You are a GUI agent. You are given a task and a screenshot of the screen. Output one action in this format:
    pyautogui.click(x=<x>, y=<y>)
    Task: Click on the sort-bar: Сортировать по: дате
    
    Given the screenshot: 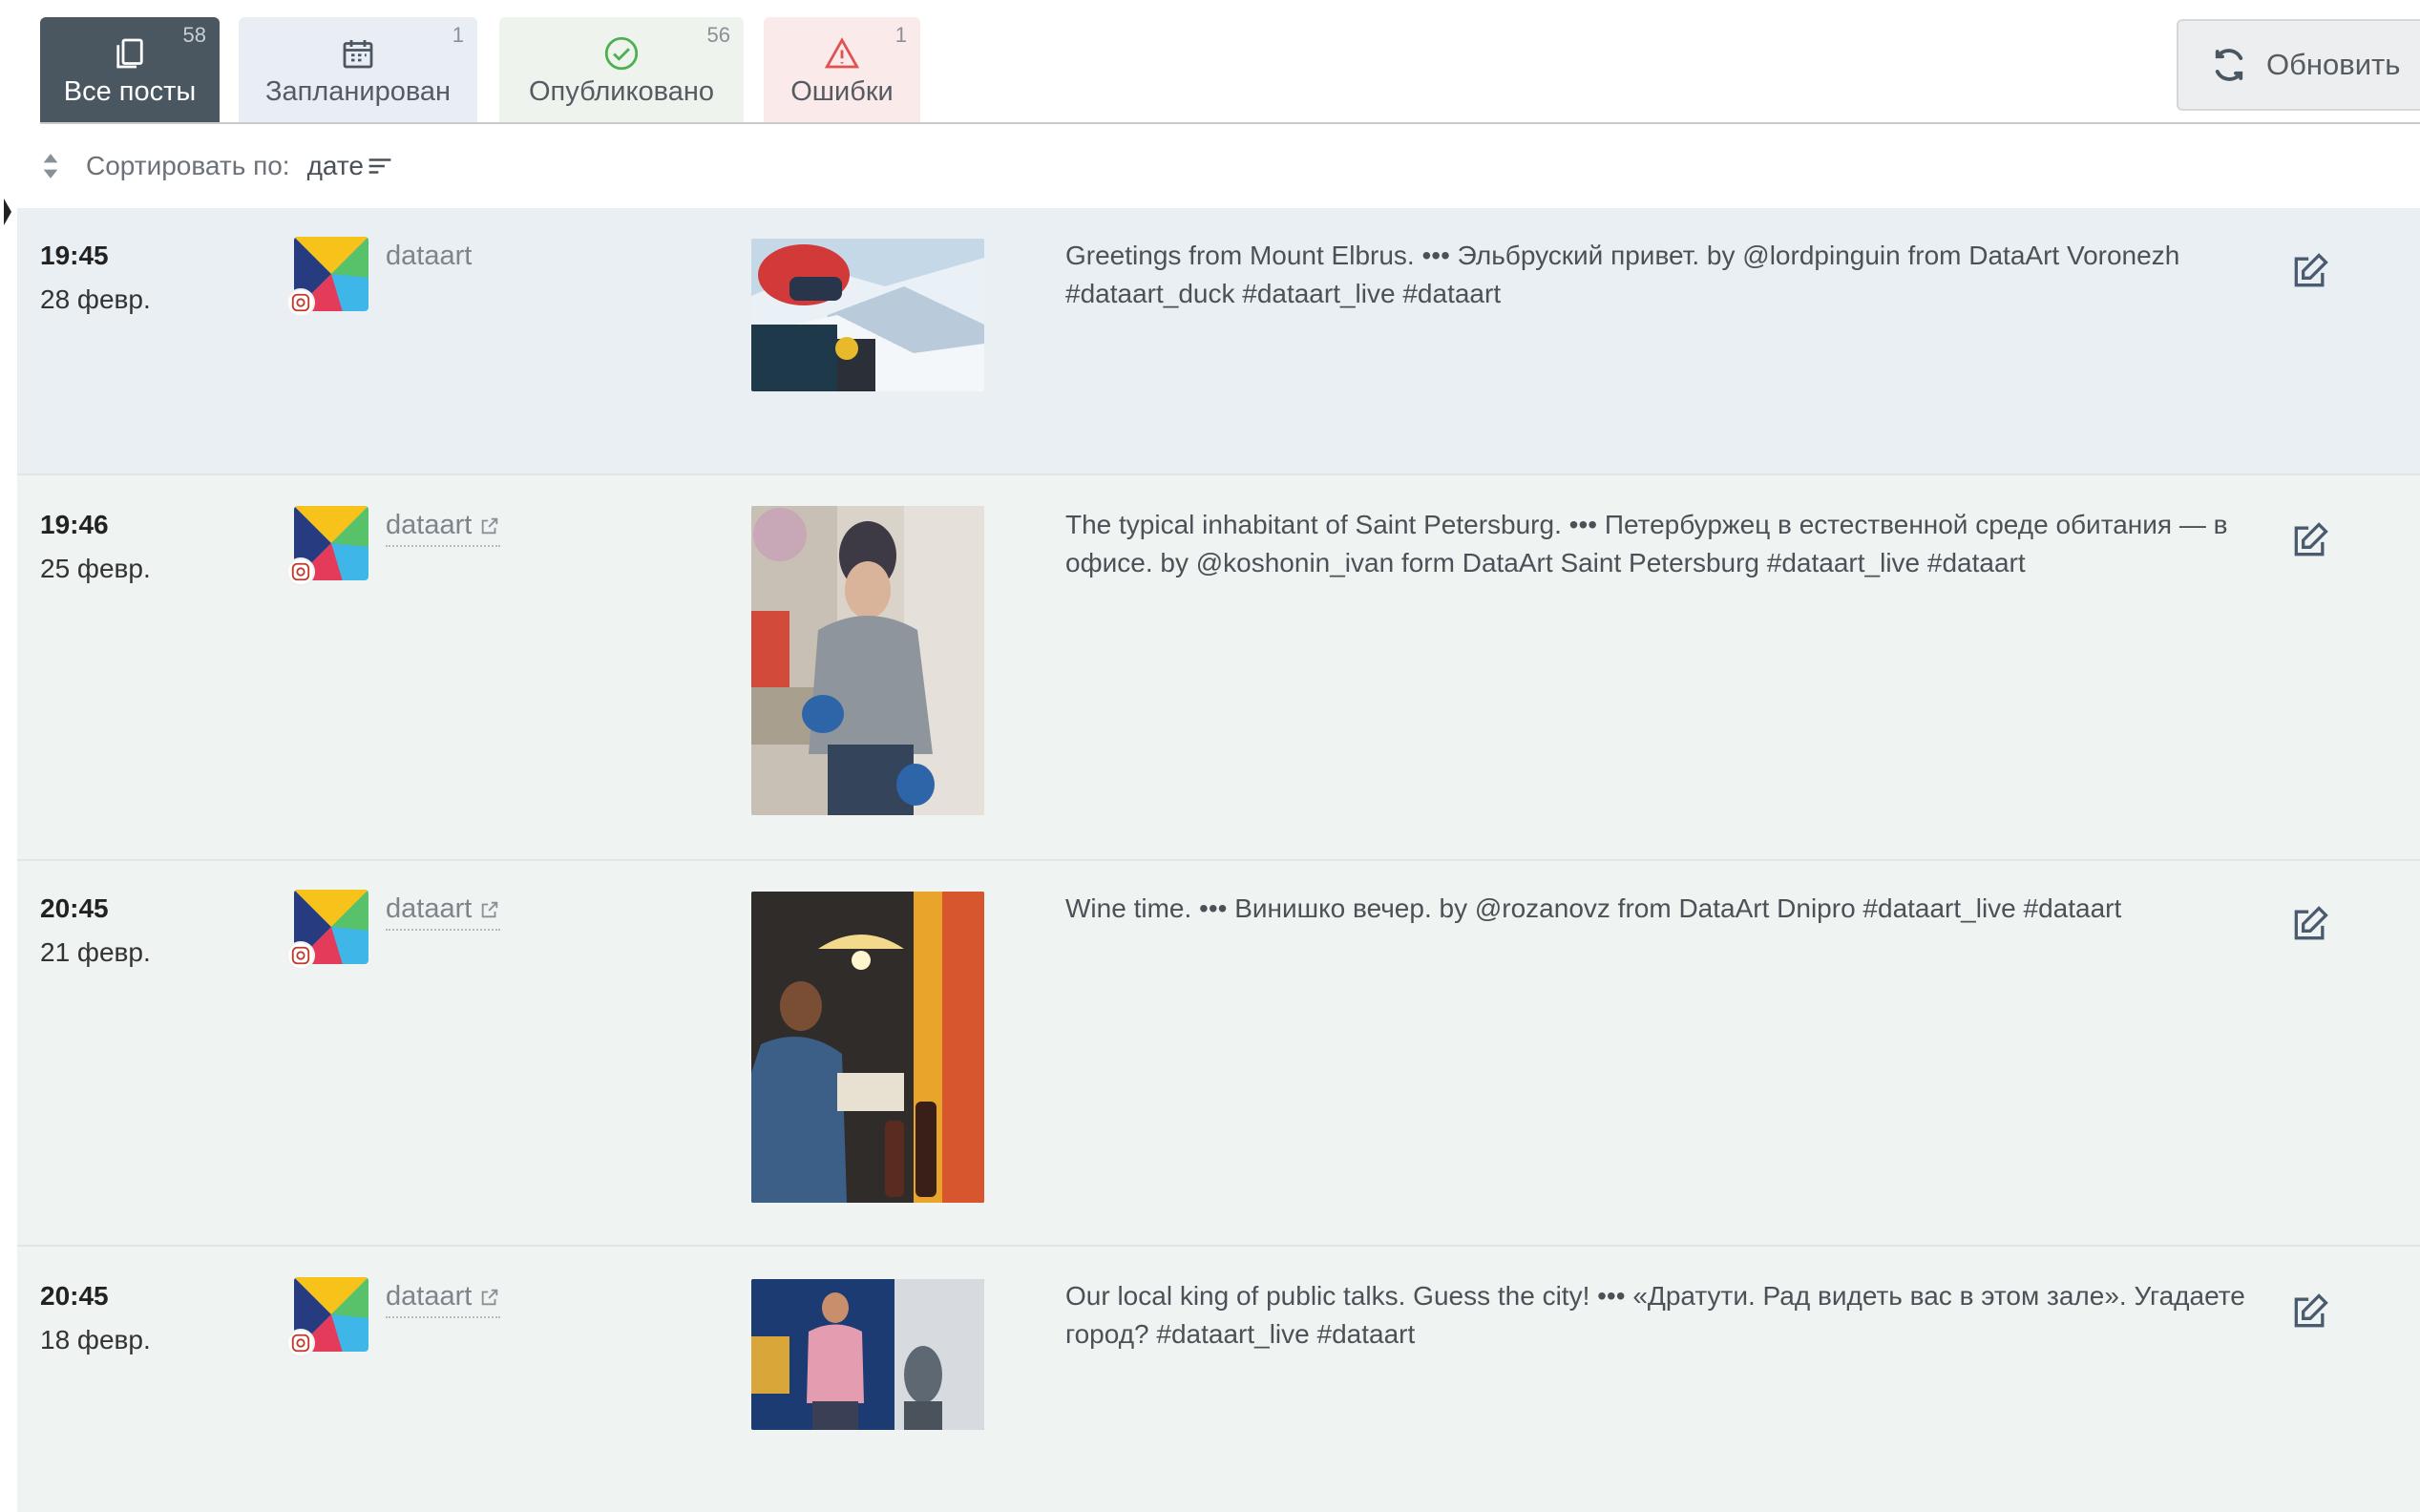 What is the action you would take?
    pyautogui.click(x=216, y=166)
    